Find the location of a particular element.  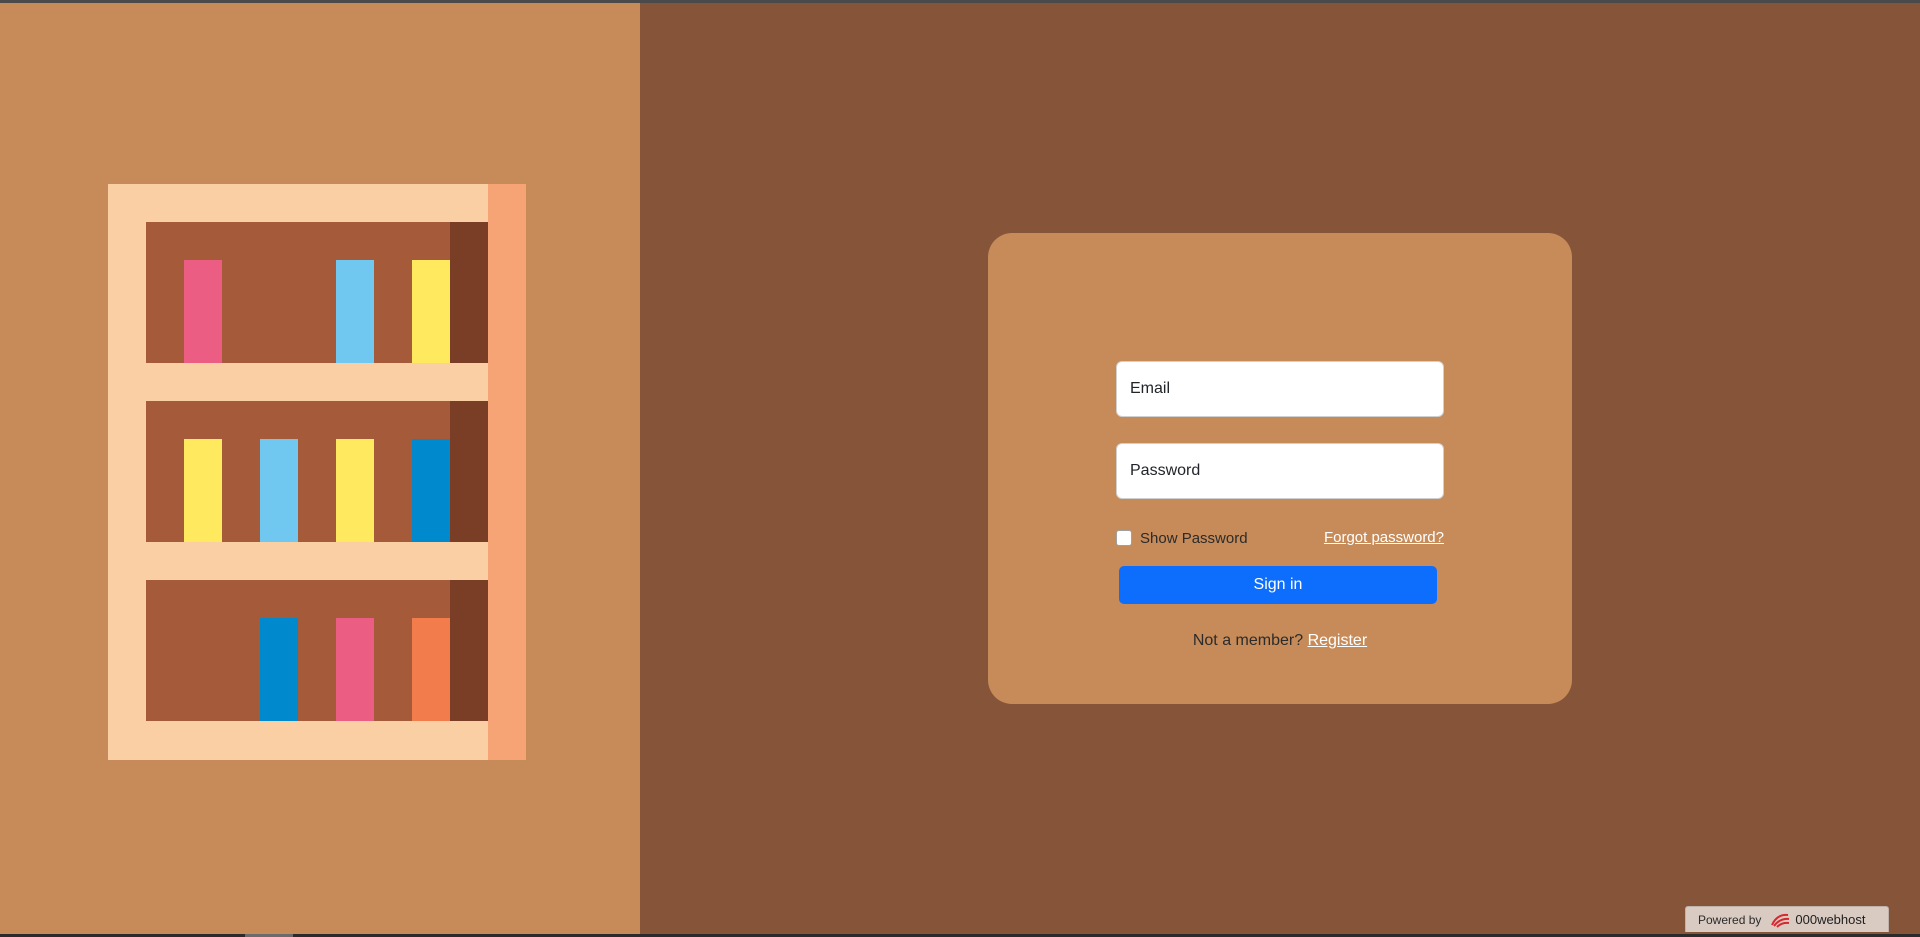

powered-by-badge: Powered by 000webhost is located at coordinates (1787, 919).